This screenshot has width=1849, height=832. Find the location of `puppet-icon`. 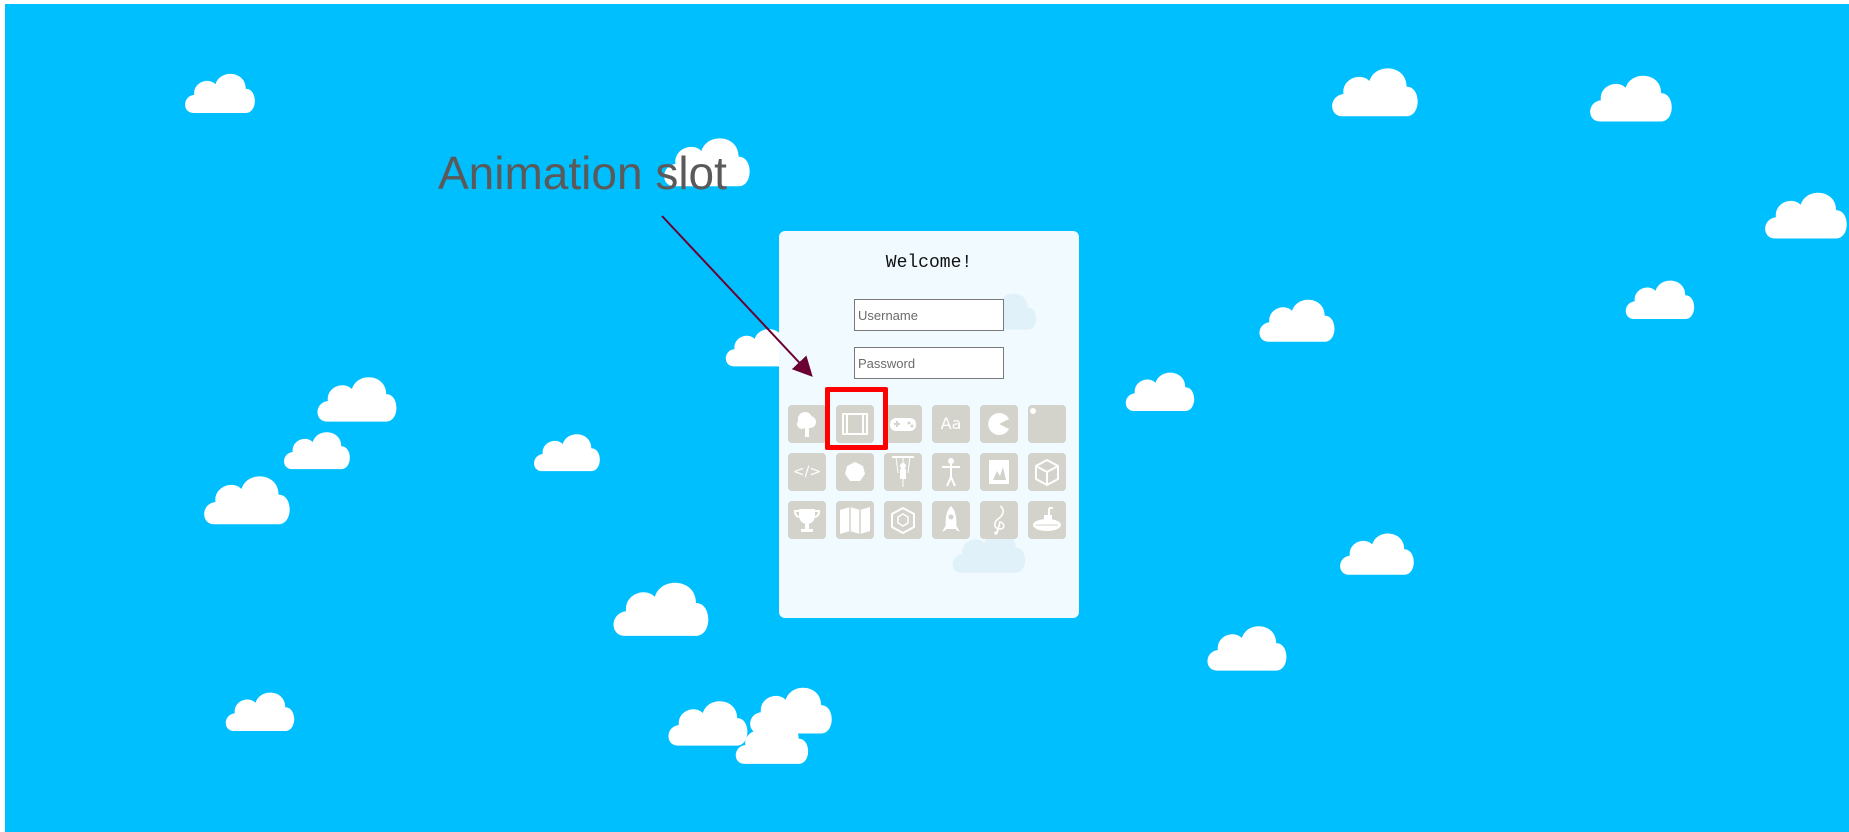

puppet-icon is located at coordinates (903, 471).